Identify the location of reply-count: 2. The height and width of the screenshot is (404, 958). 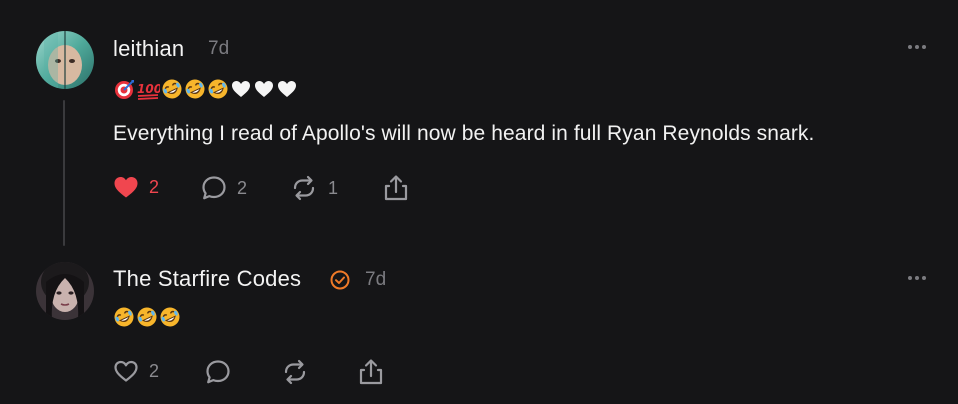
(242, 187).